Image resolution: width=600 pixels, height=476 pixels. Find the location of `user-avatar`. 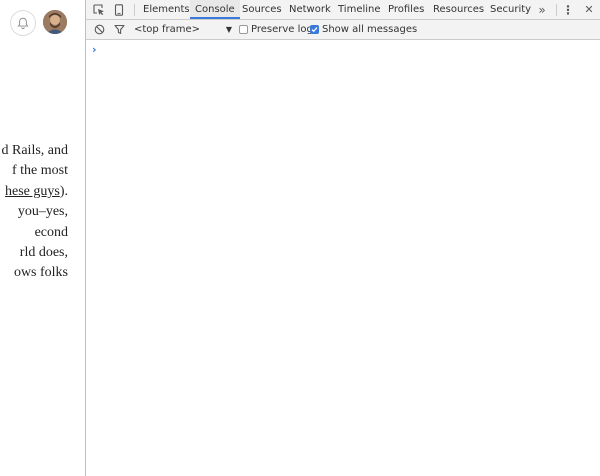

user-avatar is located at coordinates (55, 22).